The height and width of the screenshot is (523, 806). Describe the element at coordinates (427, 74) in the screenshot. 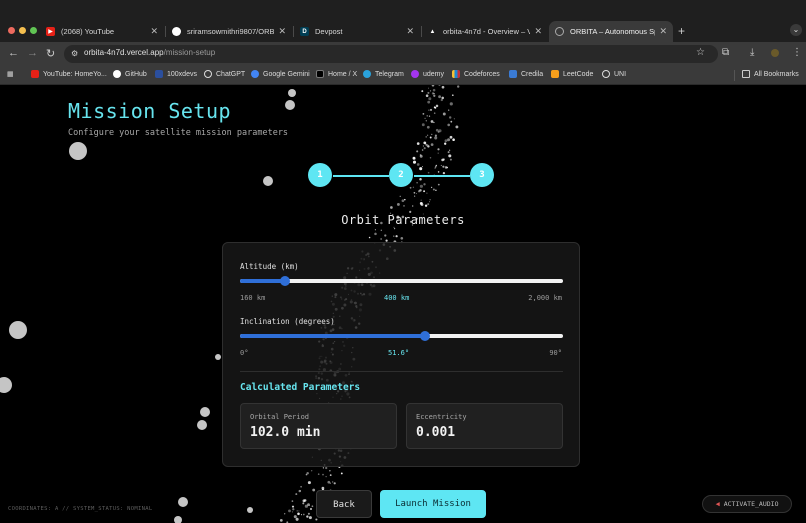

I see `bookmark-udemy: udemy` at that location.